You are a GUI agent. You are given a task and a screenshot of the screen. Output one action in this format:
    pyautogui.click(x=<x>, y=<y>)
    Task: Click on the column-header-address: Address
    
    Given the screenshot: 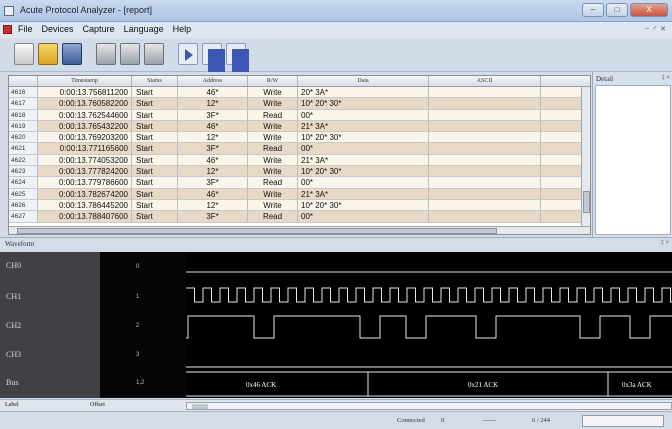 What is the action you would take?
    pyautogui.click(x=213, y=81)
    